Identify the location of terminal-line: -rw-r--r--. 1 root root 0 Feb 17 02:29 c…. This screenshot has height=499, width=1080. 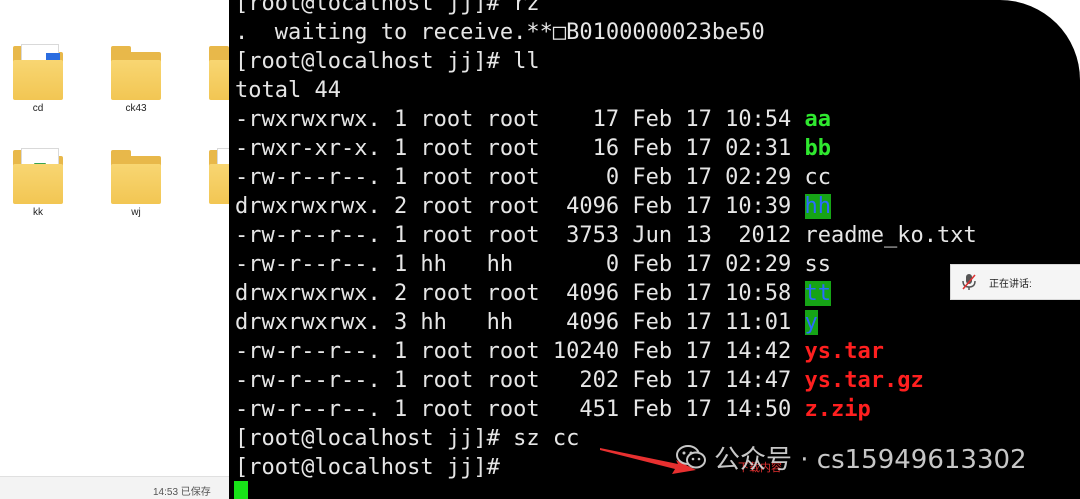
(606, 177).